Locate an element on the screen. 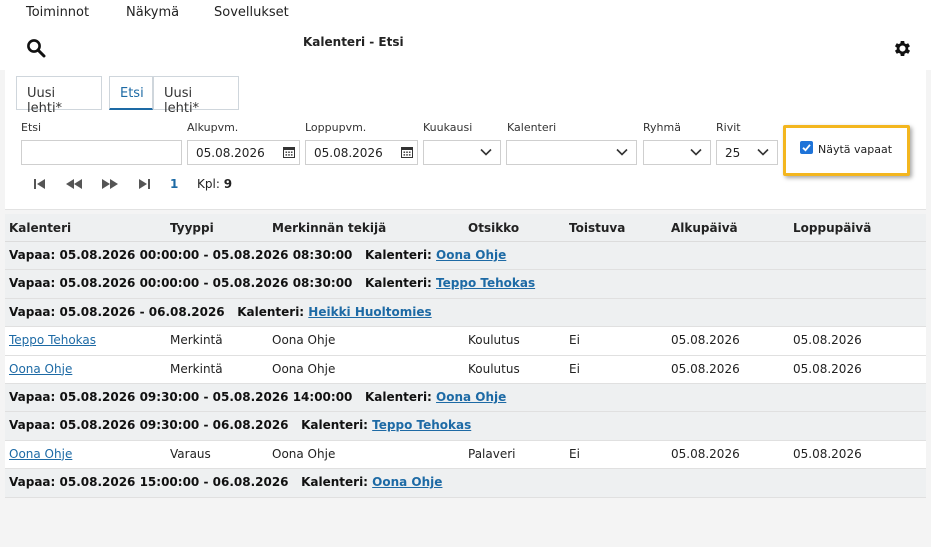 The width and height of the screenshot is (931, 547). alkupvm-input: 05.08.2026 is located at coordinates (243, 152).